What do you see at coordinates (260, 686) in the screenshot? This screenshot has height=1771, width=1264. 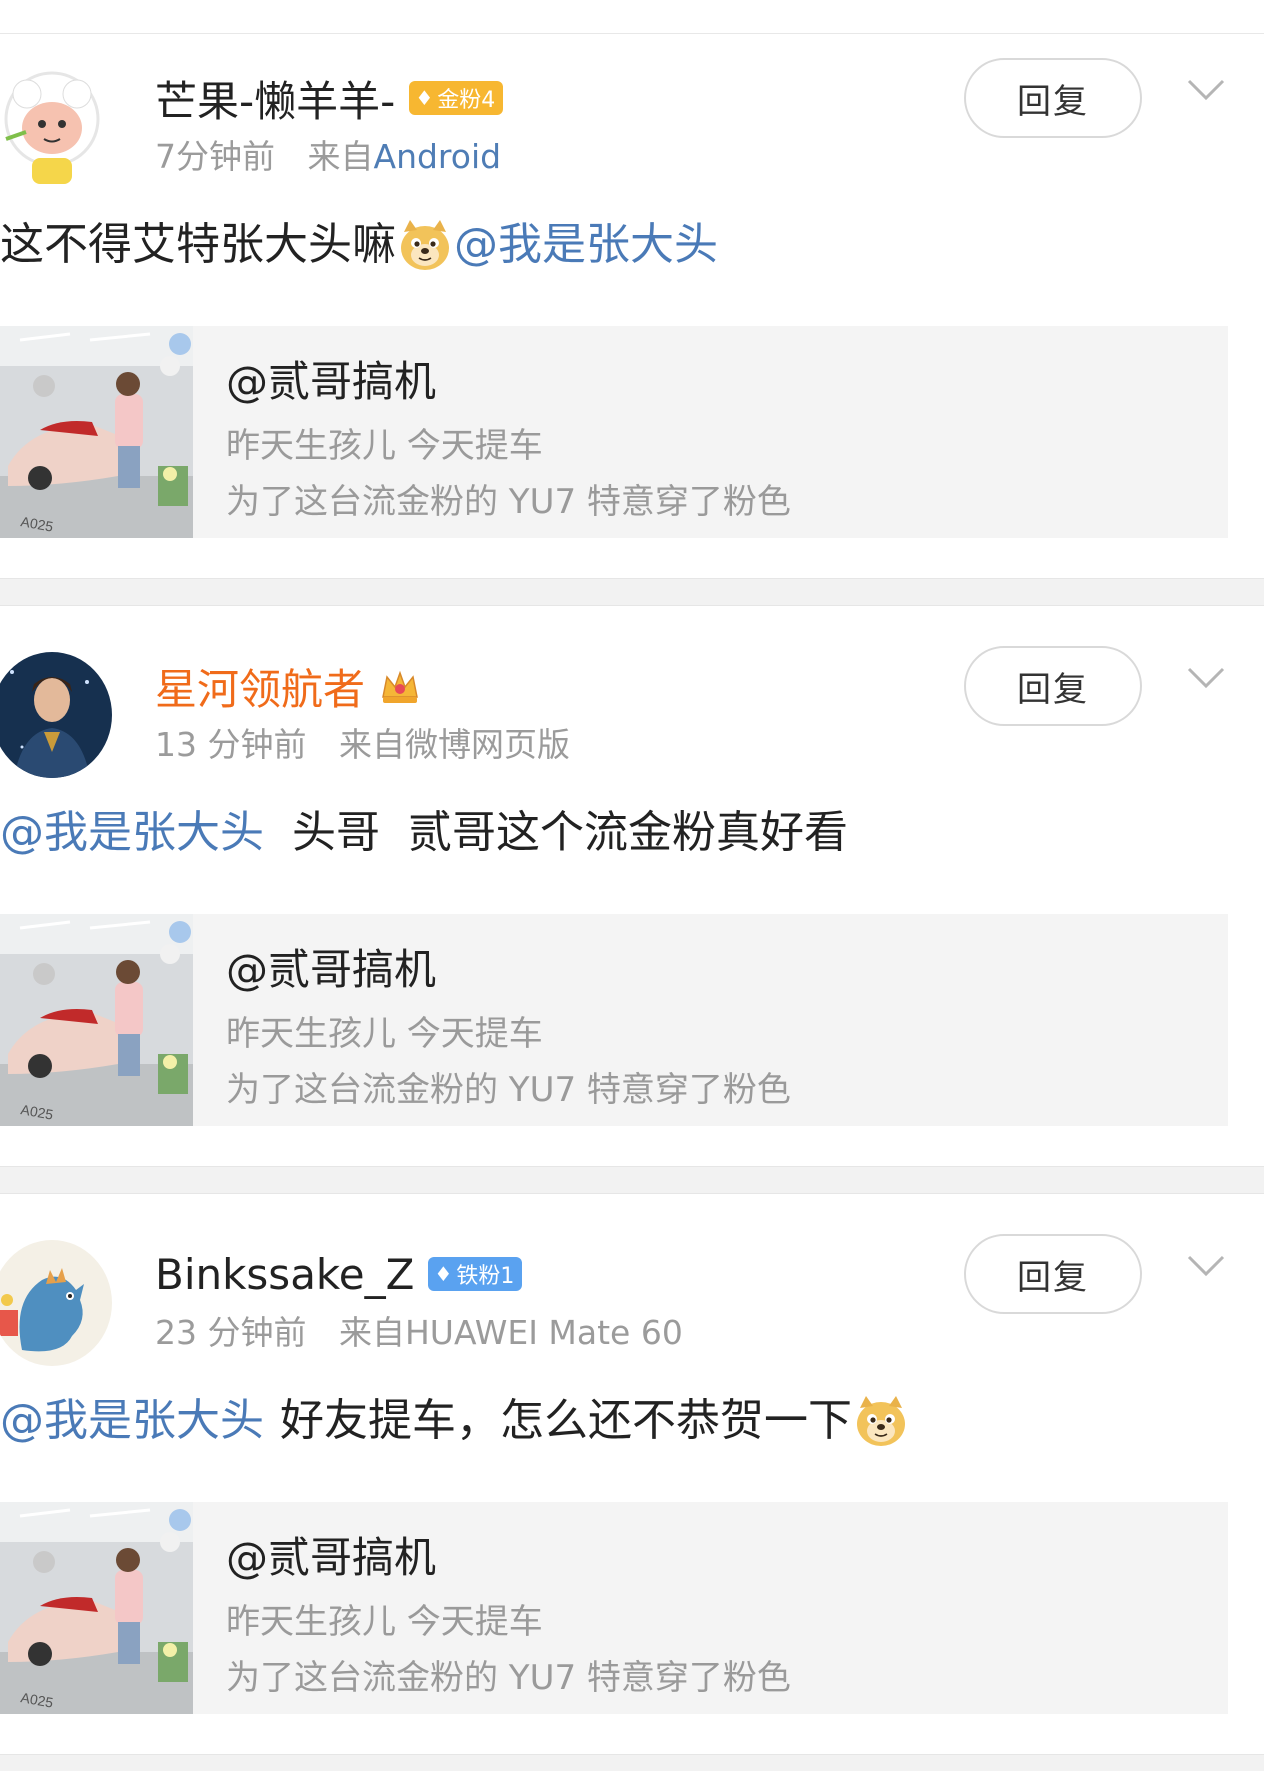 I see `username: 星河领航者` at bounding box center [260, 686].